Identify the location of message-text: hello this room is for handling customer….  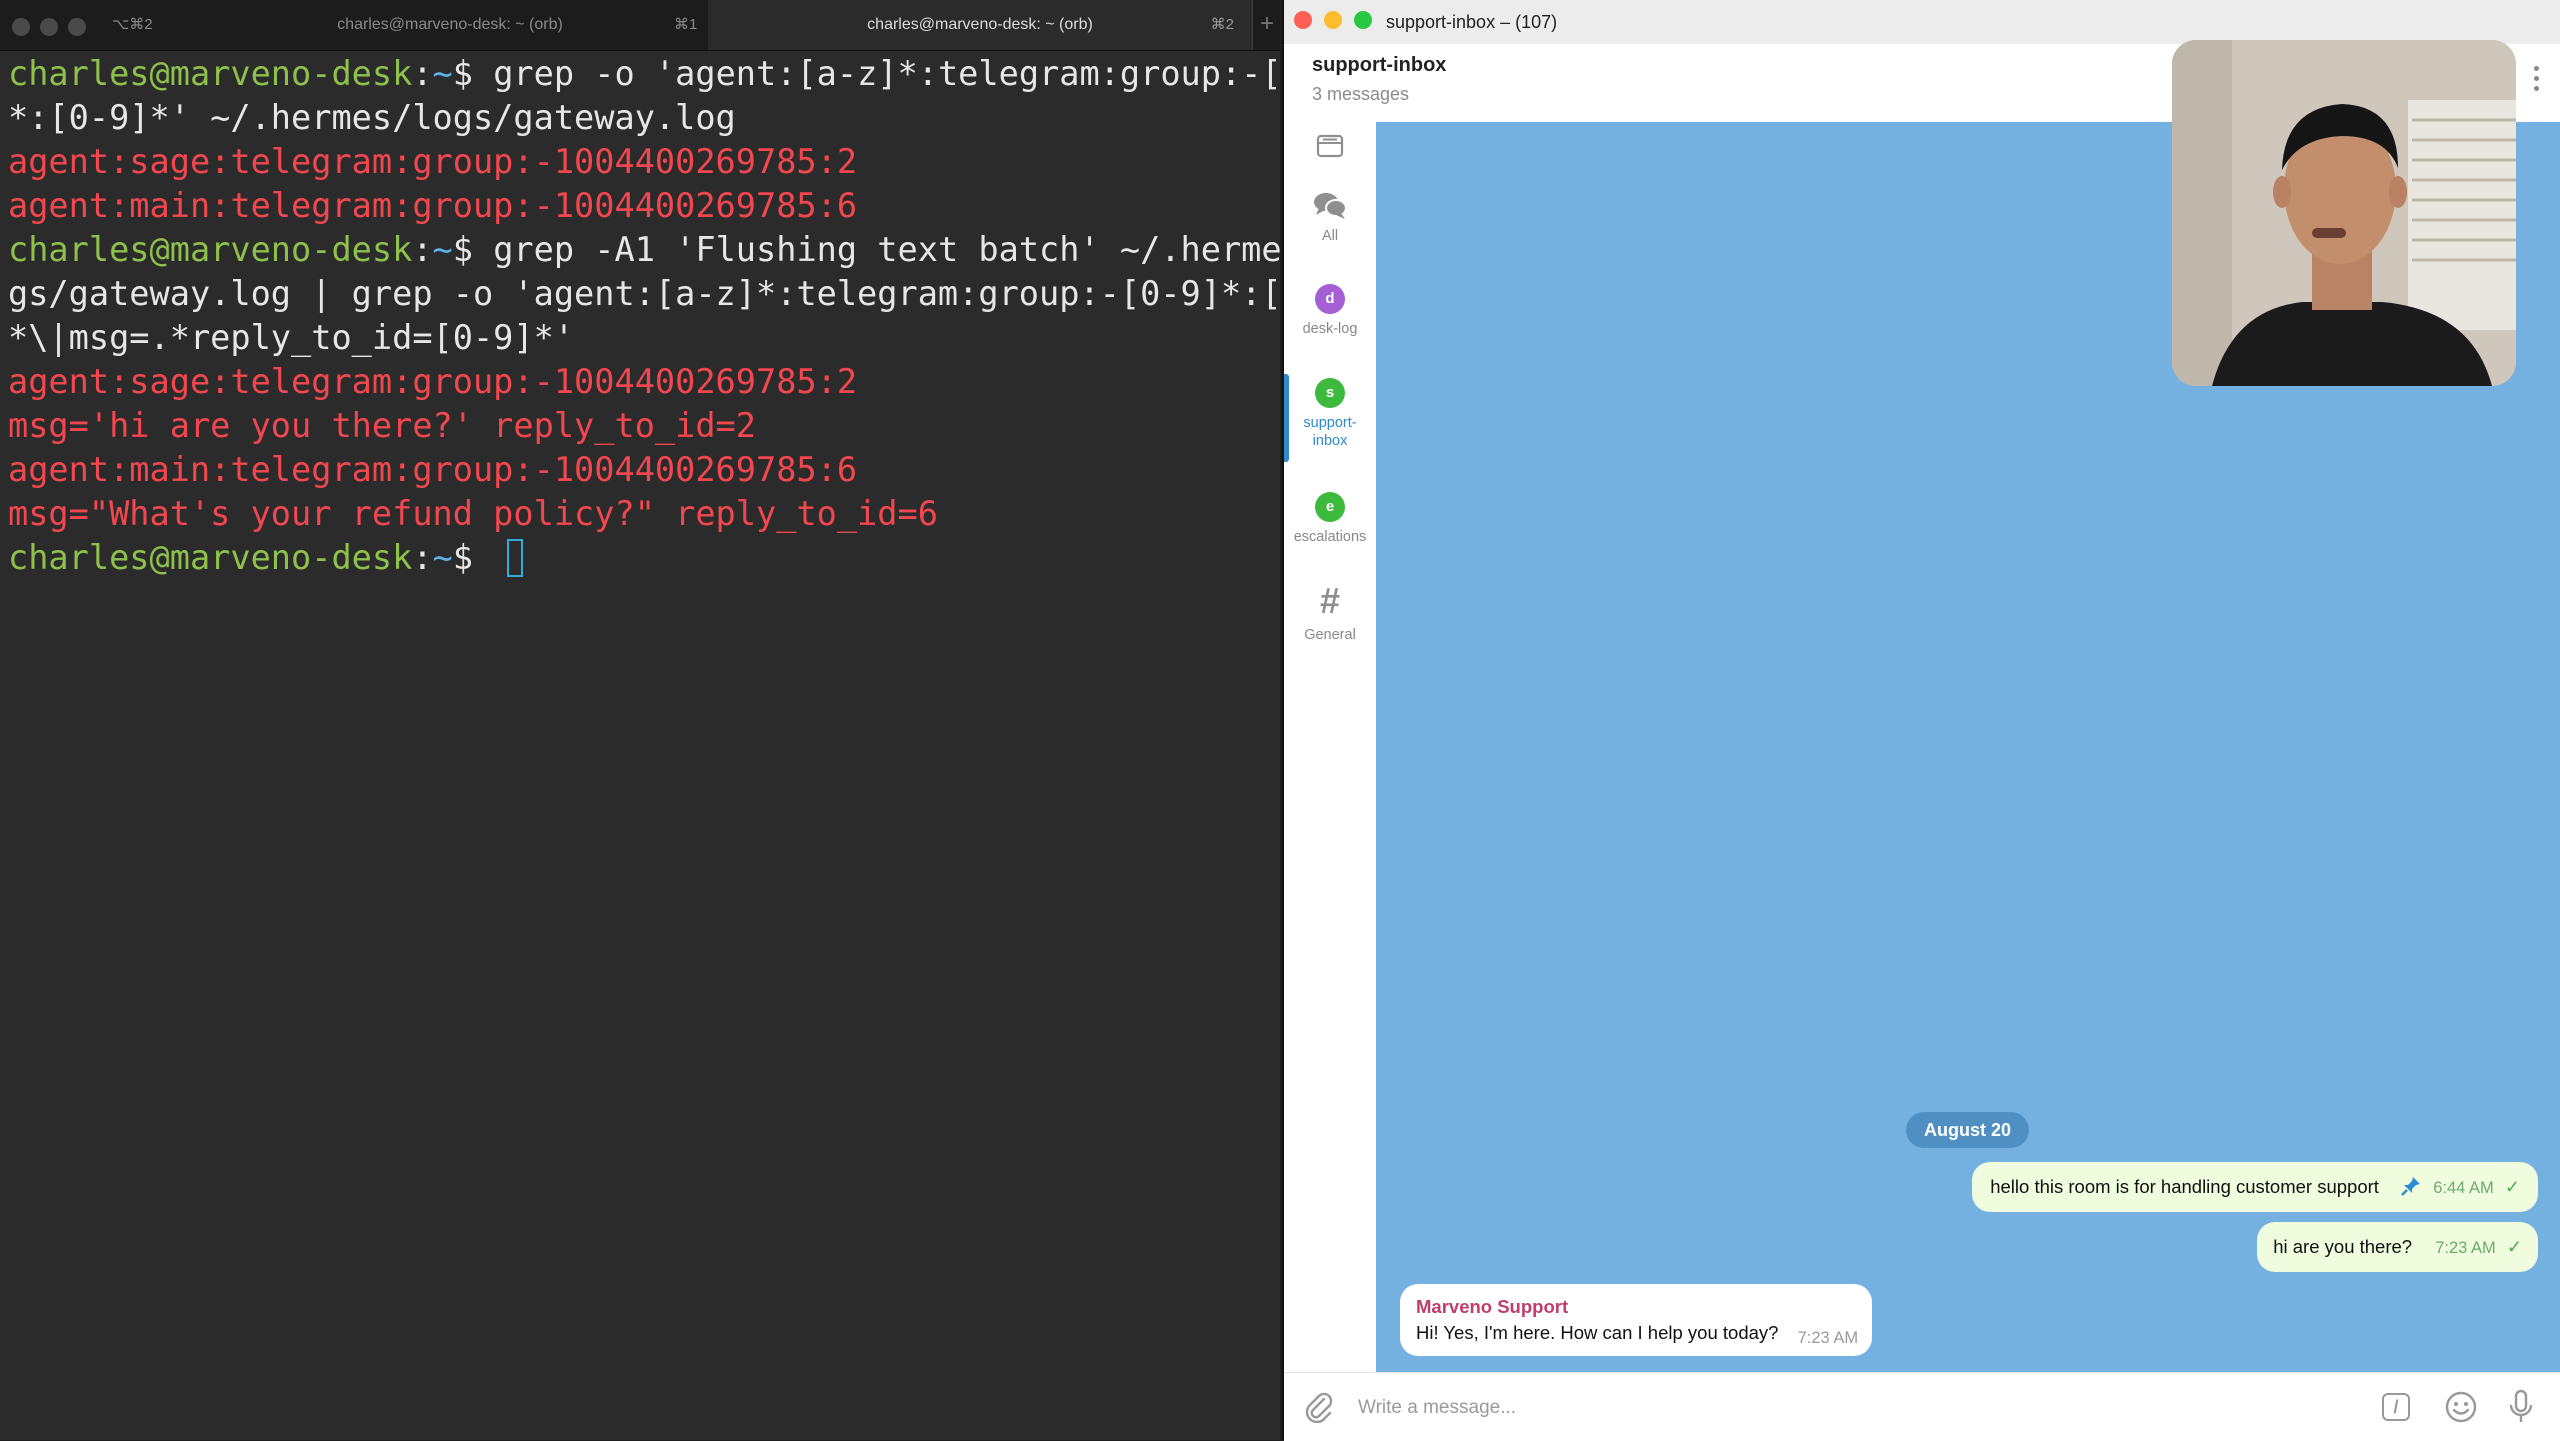
(2184, 1186).